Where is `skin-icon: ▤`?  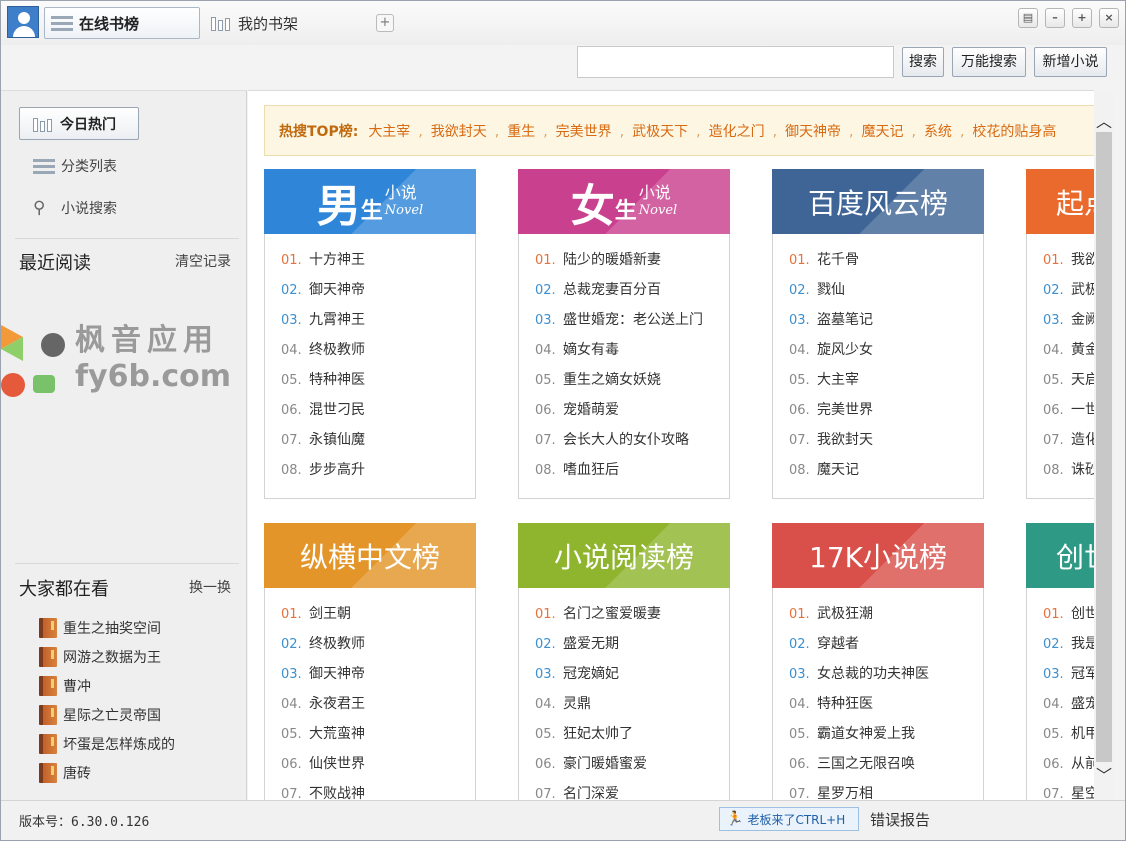 skin-icon: ▤ is located at coordinates (1028, 18).